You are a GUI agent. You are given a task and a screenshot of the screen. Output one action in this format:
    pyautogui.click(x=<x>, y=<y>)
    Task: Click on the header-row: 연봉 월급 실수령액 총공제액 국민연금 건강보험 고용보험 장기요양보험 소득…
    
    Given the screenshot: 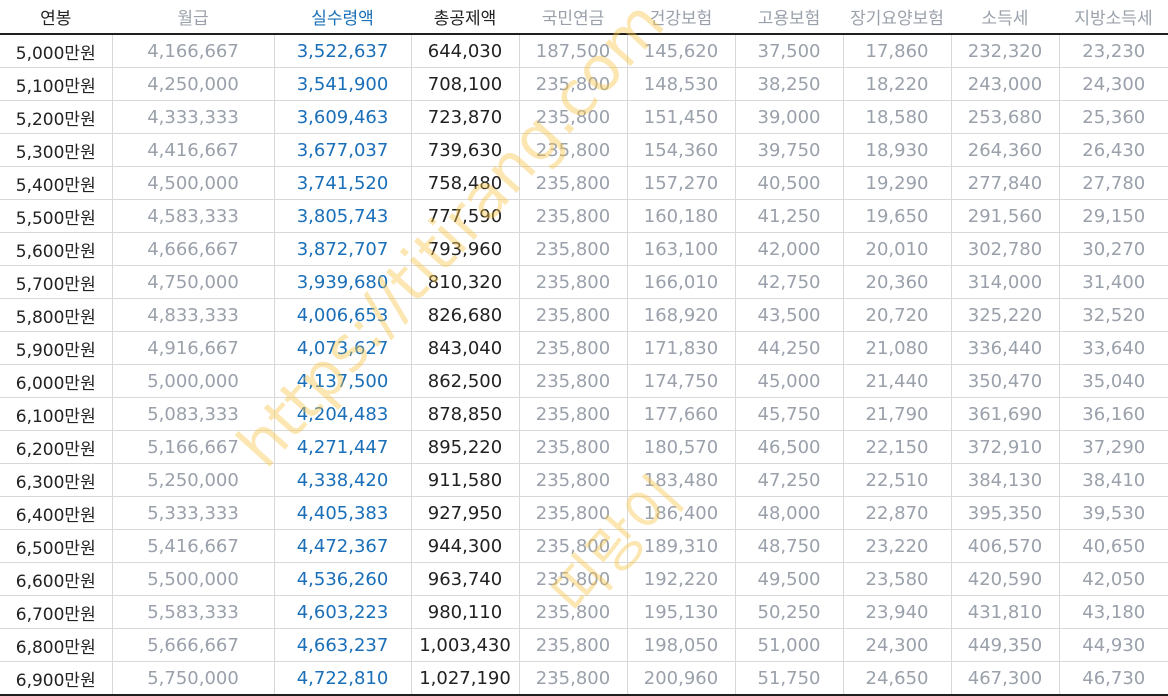 What is the action you would take?
    pyautogui.click(x=584, y=17)
    